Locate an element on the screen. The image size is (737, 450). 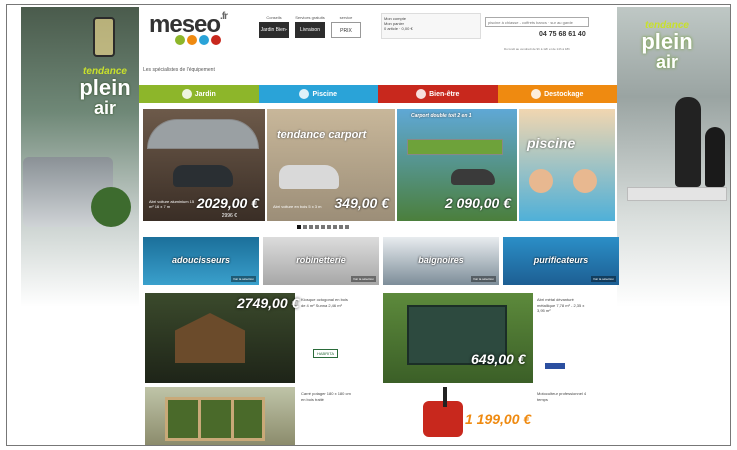
house-icon is located at coordinates (536, 94).